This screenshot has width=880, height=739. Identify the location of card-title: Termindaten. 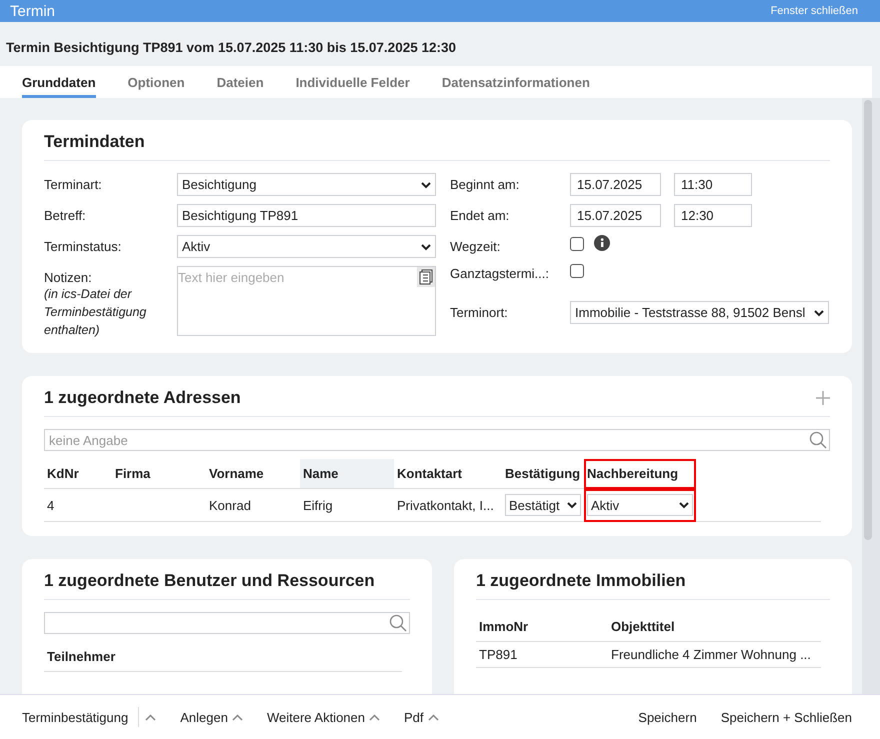
(94, 142).